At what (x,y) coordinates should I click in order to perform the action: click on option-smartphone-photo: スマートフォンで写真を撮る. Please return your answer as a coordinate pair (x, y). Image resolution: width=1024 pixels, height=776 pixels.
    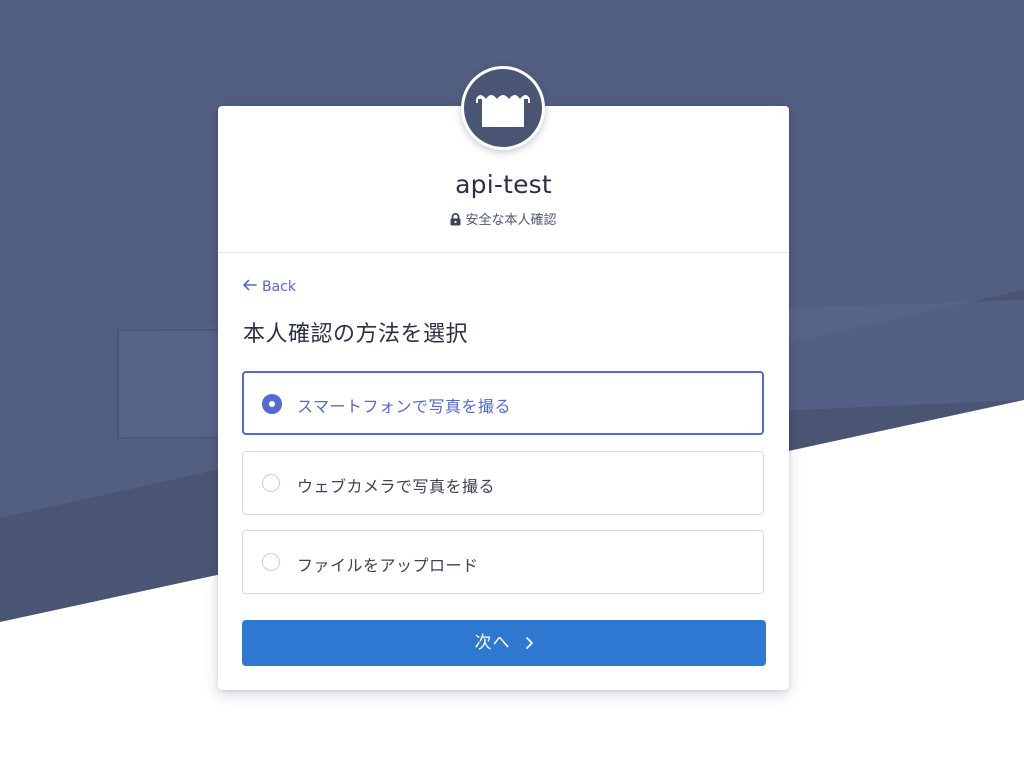
    Looking at the image, I should click on (503, 403).